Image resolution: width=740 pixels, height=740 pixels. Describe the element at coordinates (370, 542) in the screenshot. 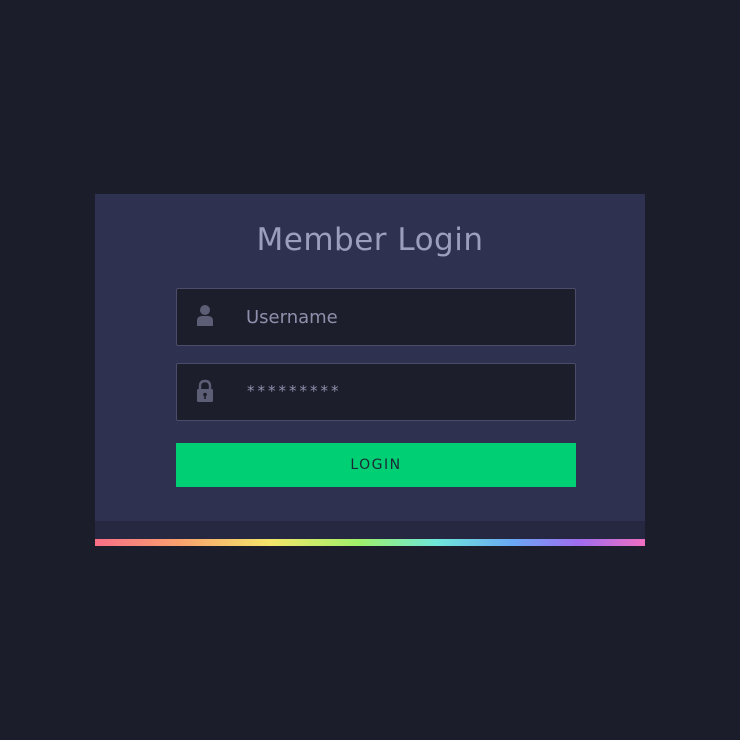

I see `rainbow-accent-bar` at that location.